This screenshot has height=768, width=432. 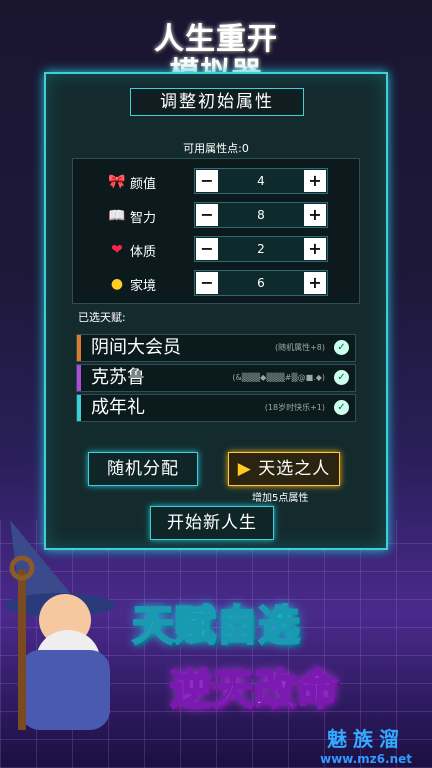 What do you see at coordinates (143, 469) in the screenshot?
I see `random-assign-button: 随机分配` at bounding box center [143, 469].